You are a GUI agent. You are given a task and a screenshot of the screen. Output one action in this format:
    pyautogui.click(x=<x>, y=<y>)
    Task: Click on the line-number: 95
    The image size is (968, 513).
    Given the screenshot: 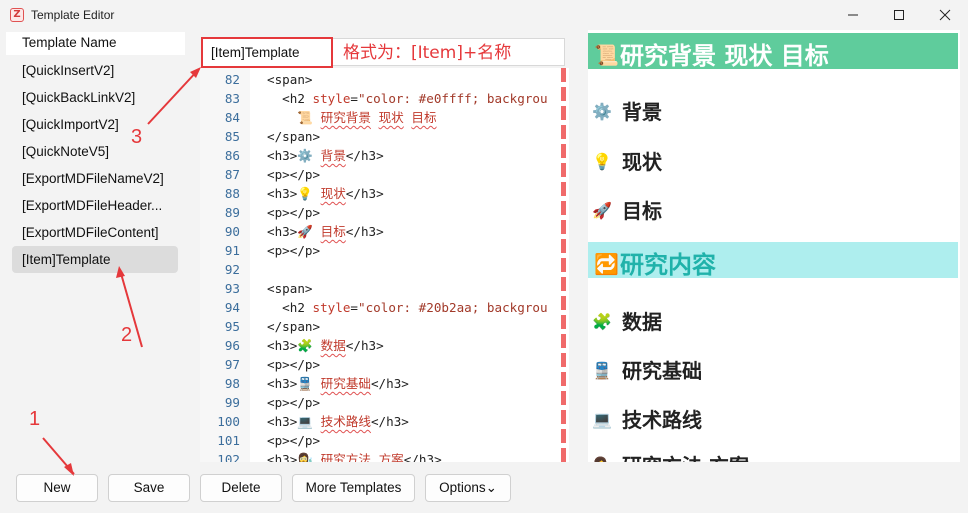 What is the action you would take?
    pyautogui.click(x=232, y=326)
    